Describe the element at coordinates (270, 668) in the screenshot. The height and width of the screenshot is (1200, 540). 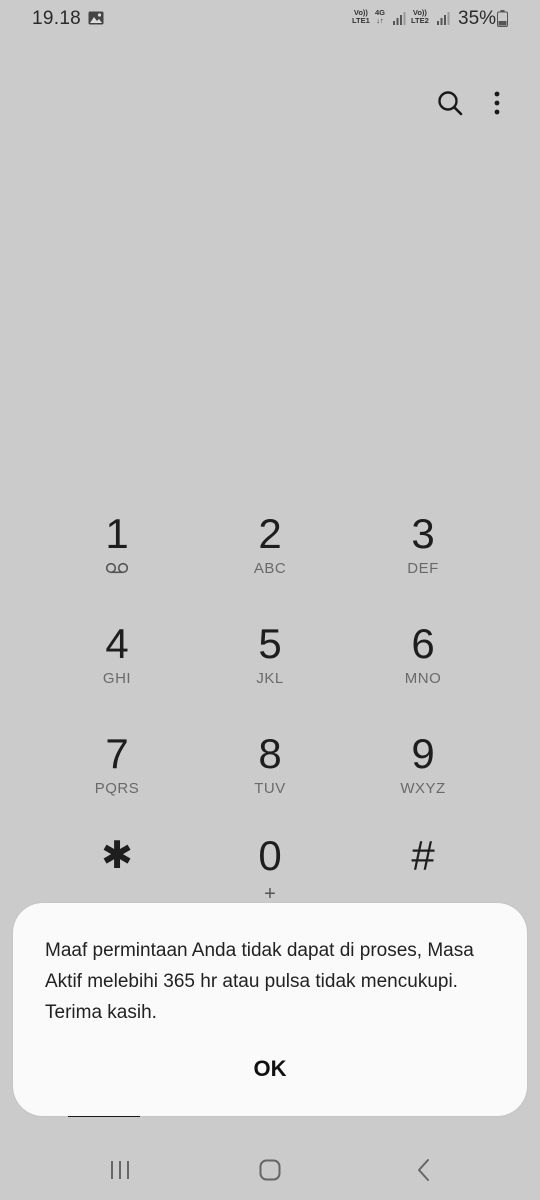
I see `dialpad-key-5: 5 JKL` at that location.